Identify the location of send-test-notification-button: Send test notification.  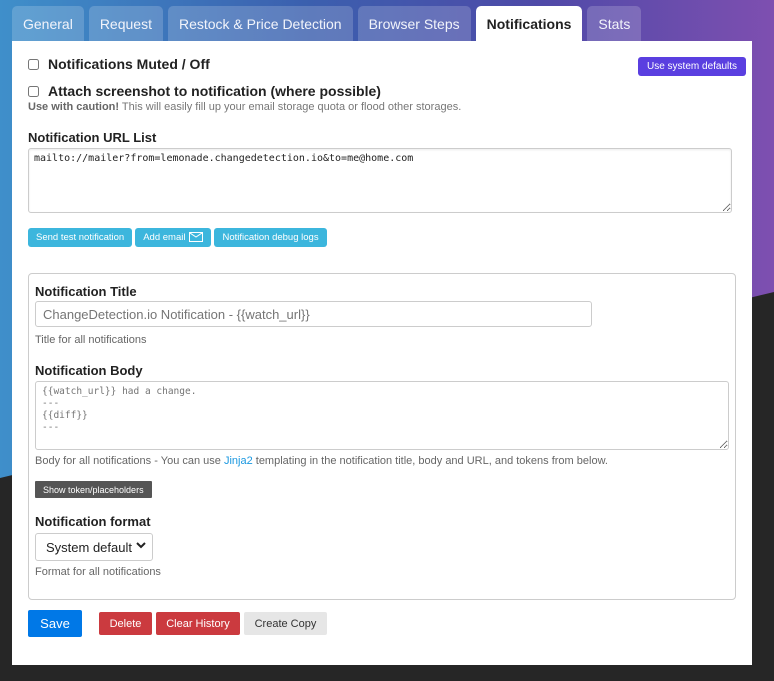
(80, 237).